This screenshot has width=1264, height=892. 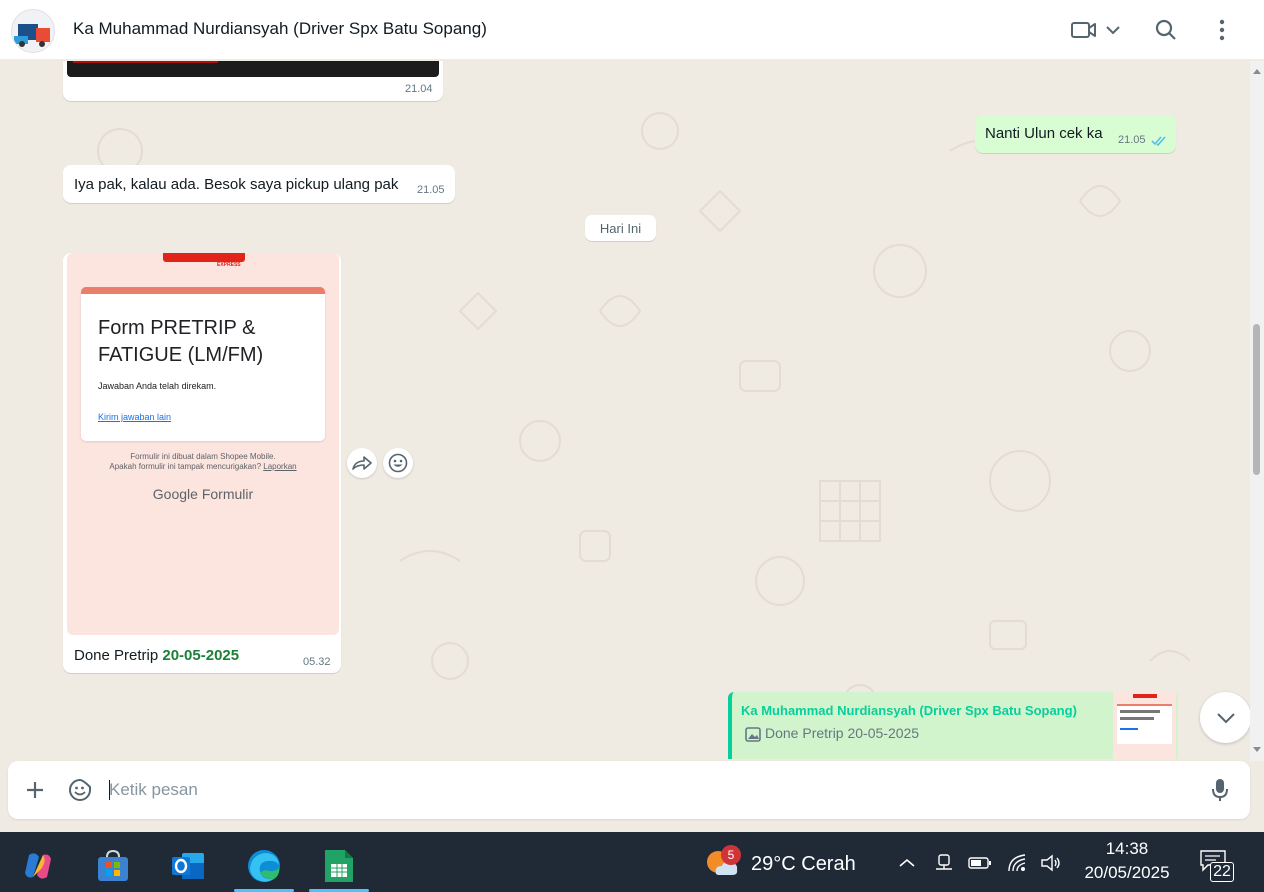 What do you see at coordinates (1044, 133) in the screenshot?
I see `message-text: Nanti Ulun cek ka` at bounding box center [1044, 133].